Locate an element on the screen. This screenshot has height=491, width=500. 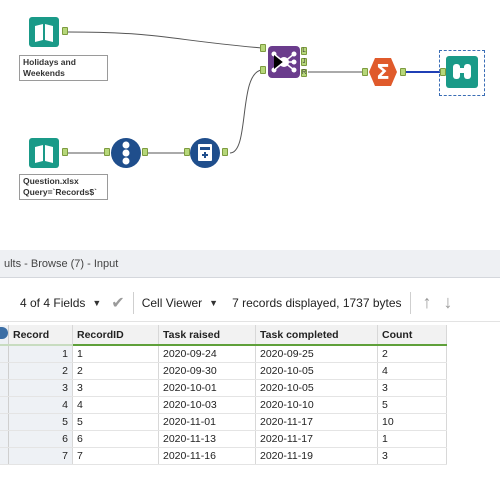
fields-label: 4 of 4 Fields is located at coordinates (53, 302).